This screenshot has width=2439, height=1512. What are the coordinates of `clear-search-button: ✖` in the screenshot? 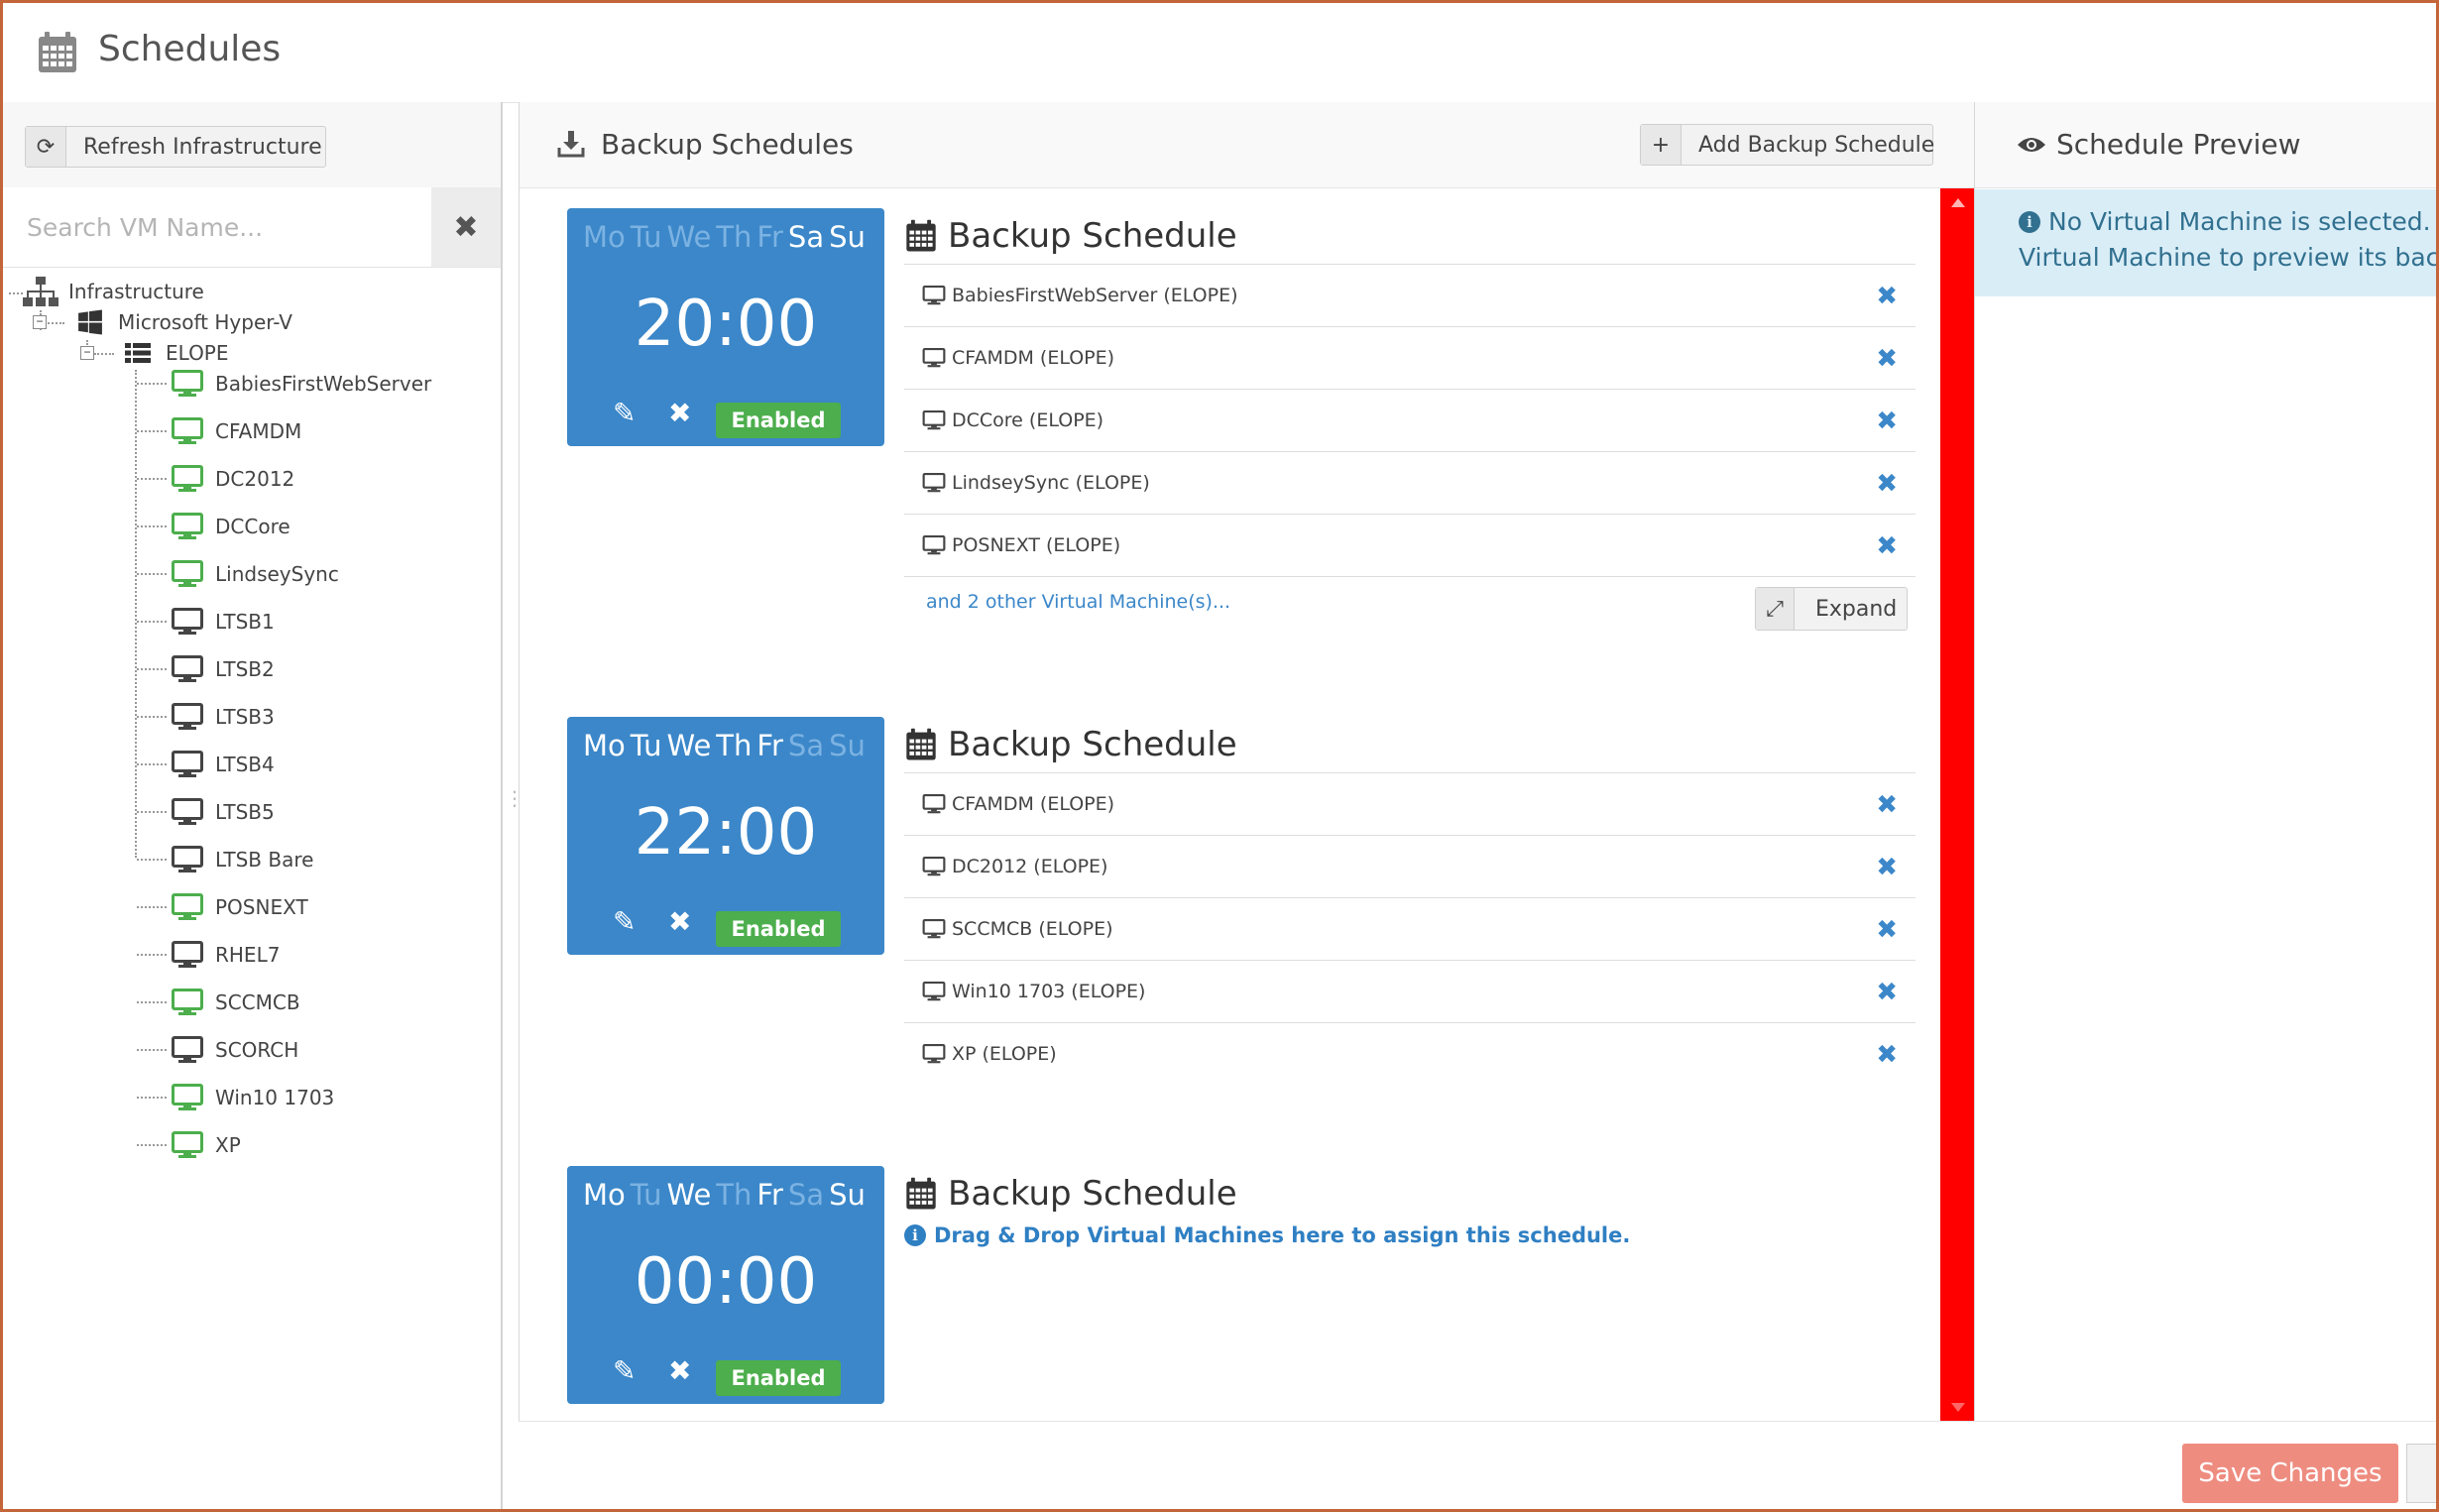 It's located at (466, 227).